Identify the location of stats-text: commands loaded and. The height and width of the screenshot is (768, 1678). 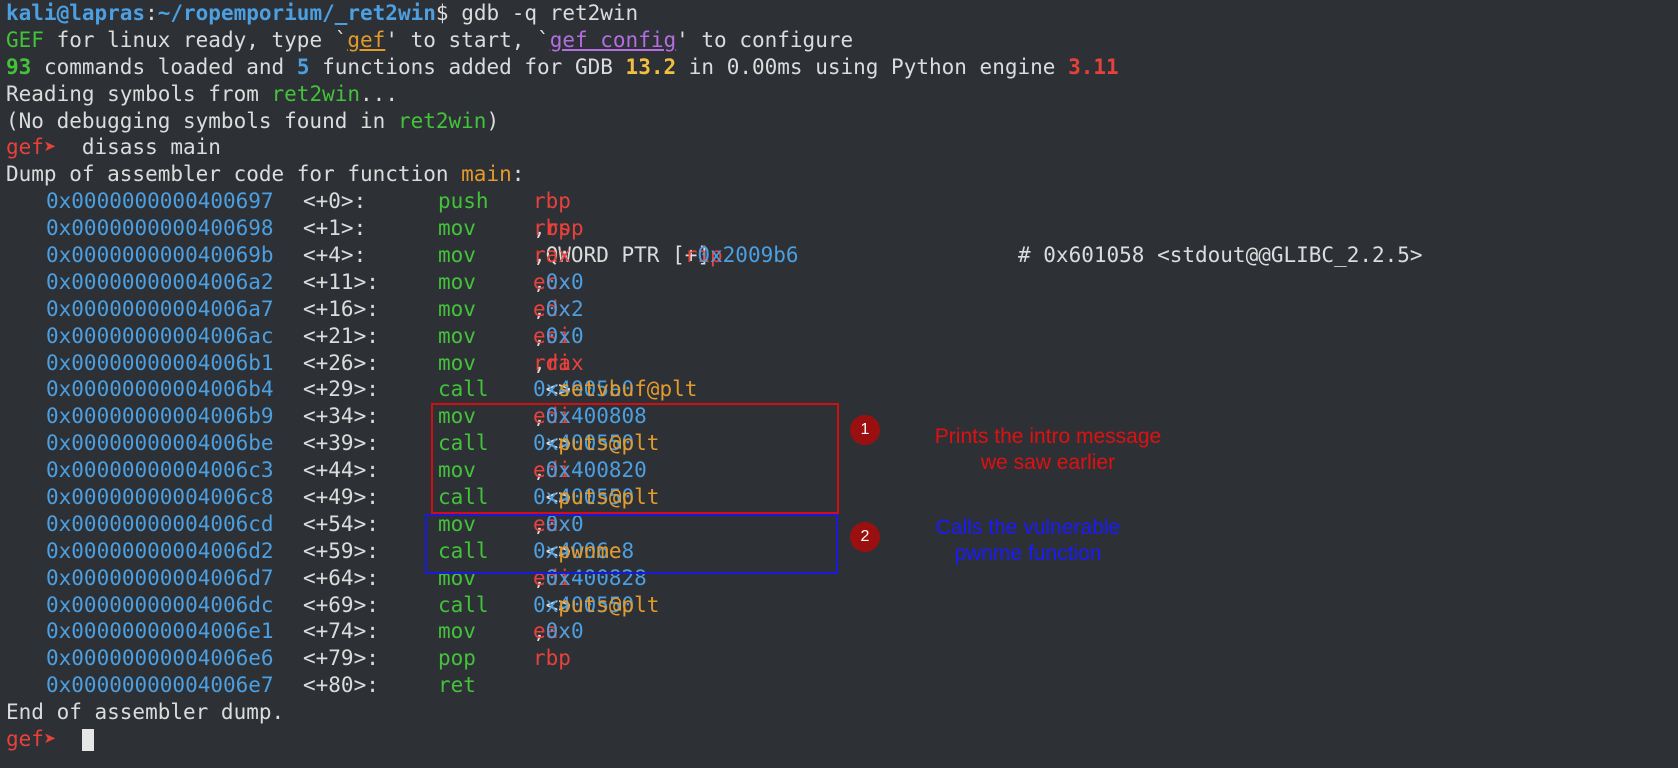
(164, 66).